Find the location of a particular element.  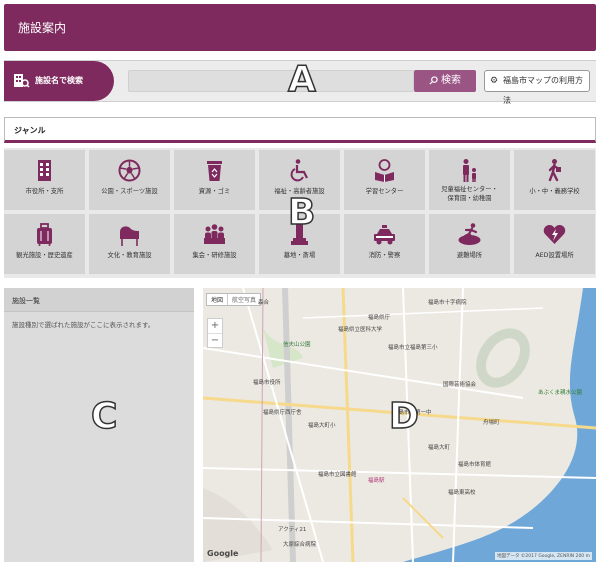

category-parks-sports: 公園・スポーツ施設 is located at coordinates (129, 180).